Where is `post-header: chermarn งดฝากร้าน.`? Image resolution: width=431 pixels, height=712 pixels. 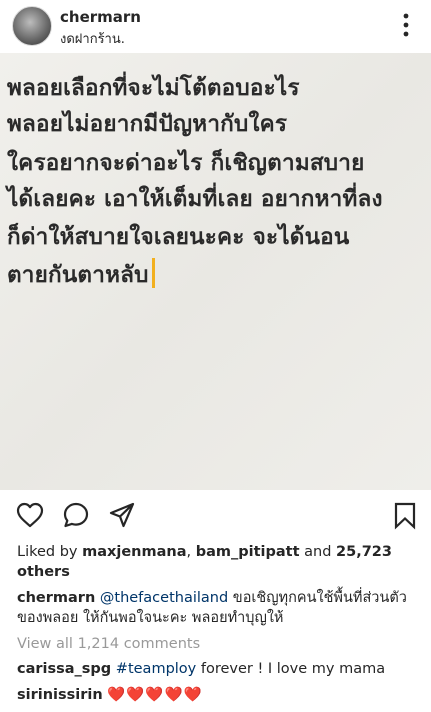
post-header: chermarn งดฝากร้าน. is located at coordinates (215, 26).